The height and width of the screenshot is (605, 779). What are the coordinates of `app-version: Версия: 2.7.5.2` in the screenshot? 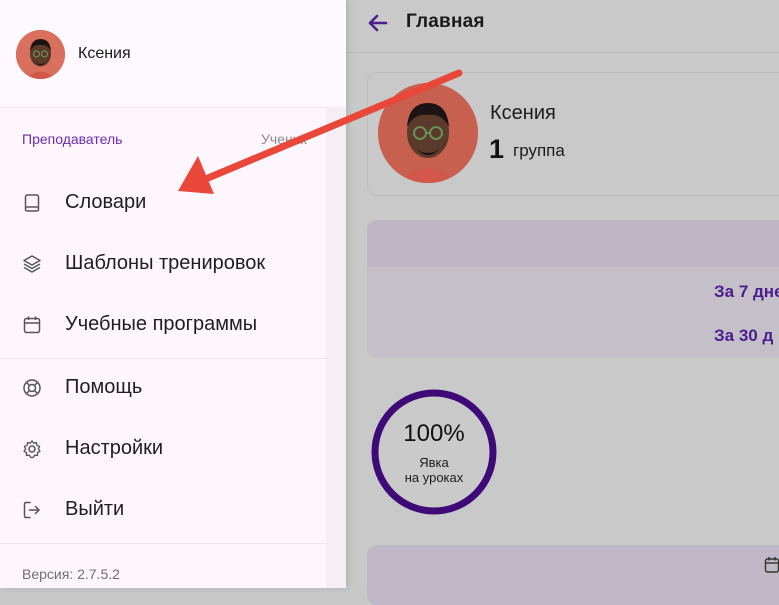 It's located at (71, 574).